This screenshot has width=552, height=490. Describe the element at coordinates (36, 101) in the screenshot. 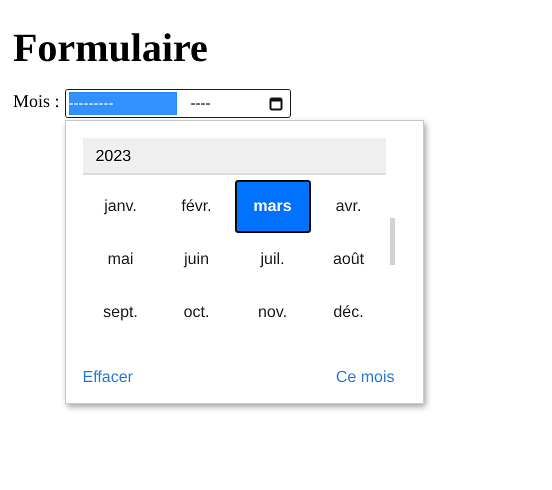

I see `month-label: Mois :` at that location.